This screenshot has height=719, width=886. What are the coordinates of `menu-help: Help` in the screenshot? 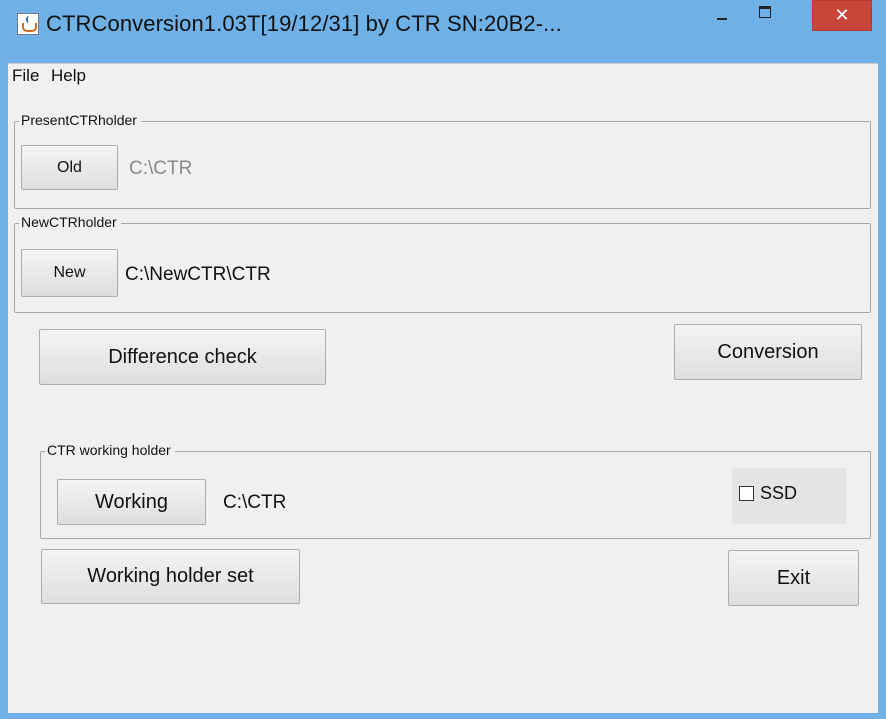 It's located at (68, 76).